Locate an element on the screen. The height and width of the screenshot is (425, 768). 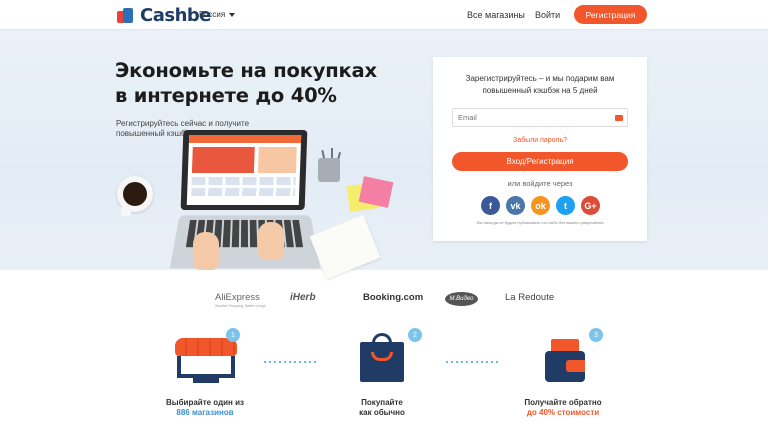
shop-icon-stand is located at coordinates (206, 380).